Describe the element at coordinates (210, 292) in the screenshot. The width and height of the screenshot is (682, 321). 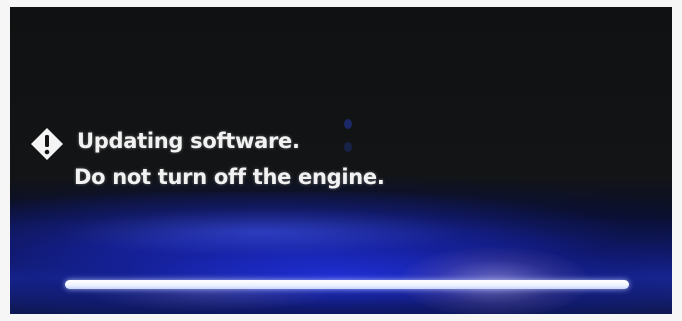
I see `screen-reflection` at that location.